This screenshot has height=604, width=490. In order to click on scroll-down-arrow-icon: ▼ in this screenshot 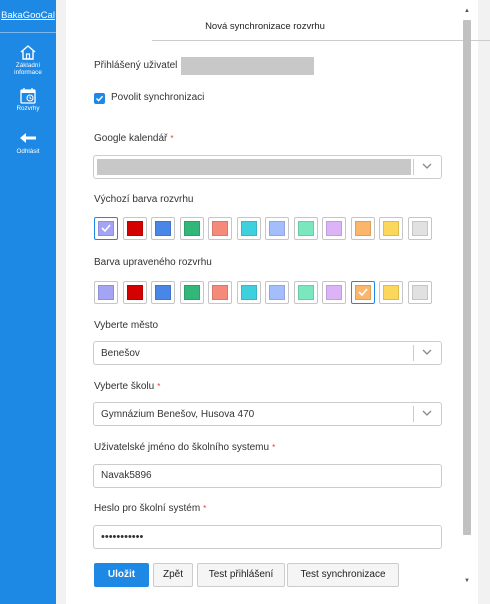, I will do `click(467, 581)`.